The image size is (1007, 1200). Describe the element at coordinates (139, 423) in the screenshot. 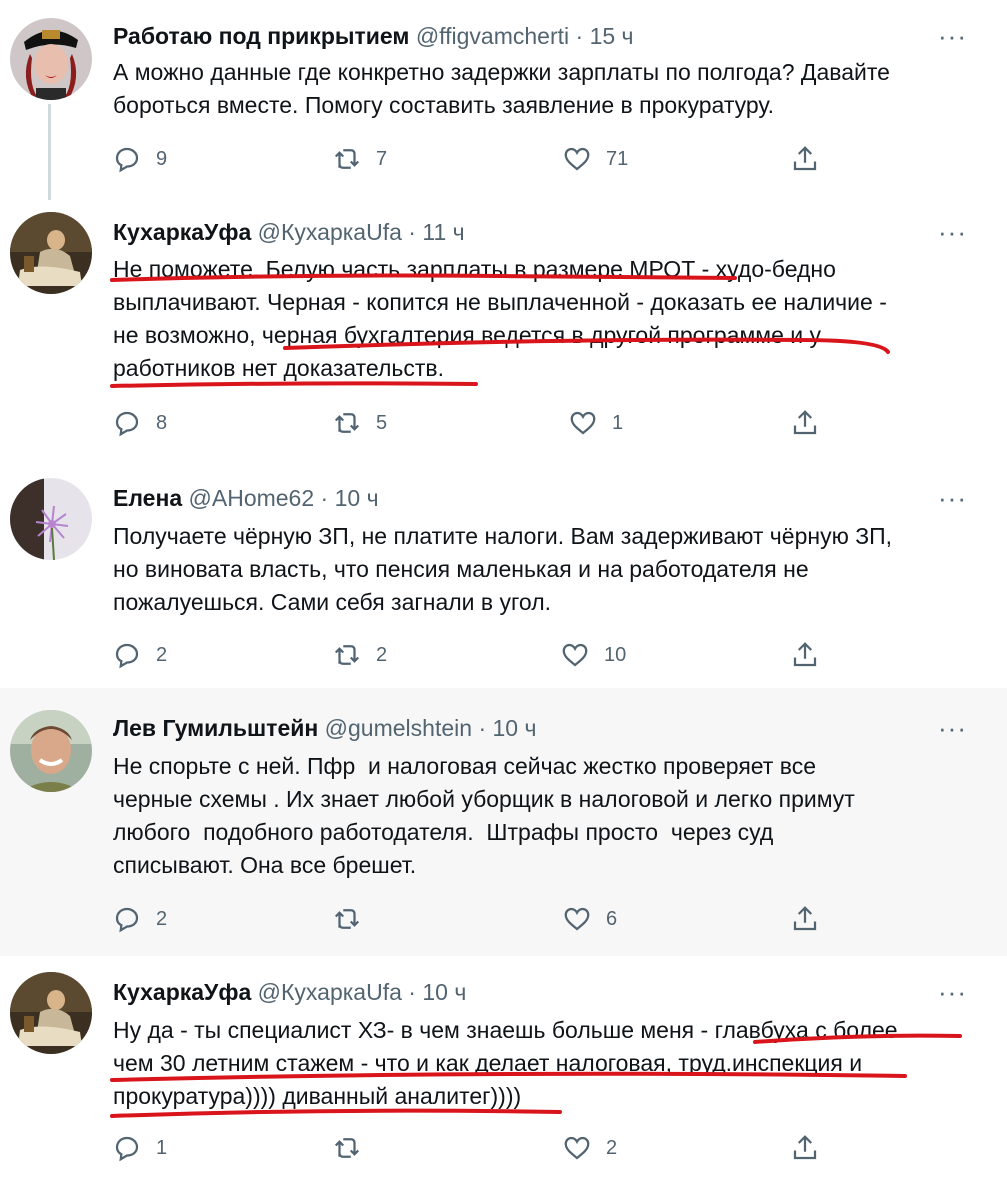

I see `reply-button: 8` at that location.